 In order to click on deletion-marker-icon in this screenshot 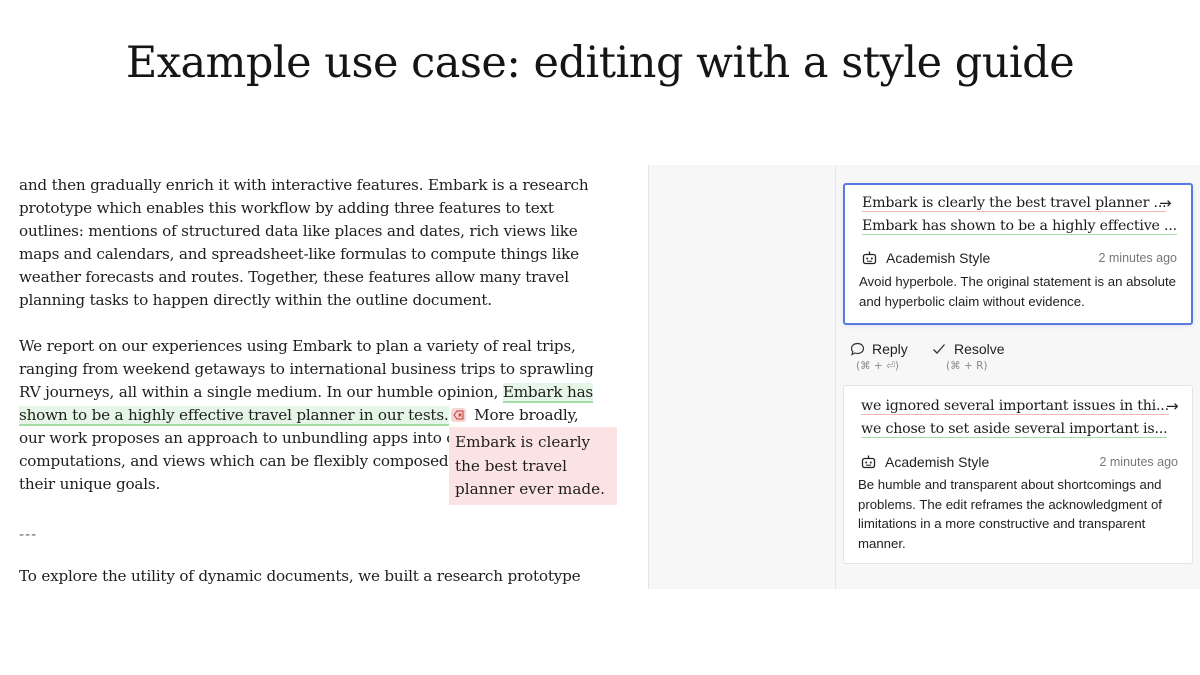, I will do `click(458, 415)`.